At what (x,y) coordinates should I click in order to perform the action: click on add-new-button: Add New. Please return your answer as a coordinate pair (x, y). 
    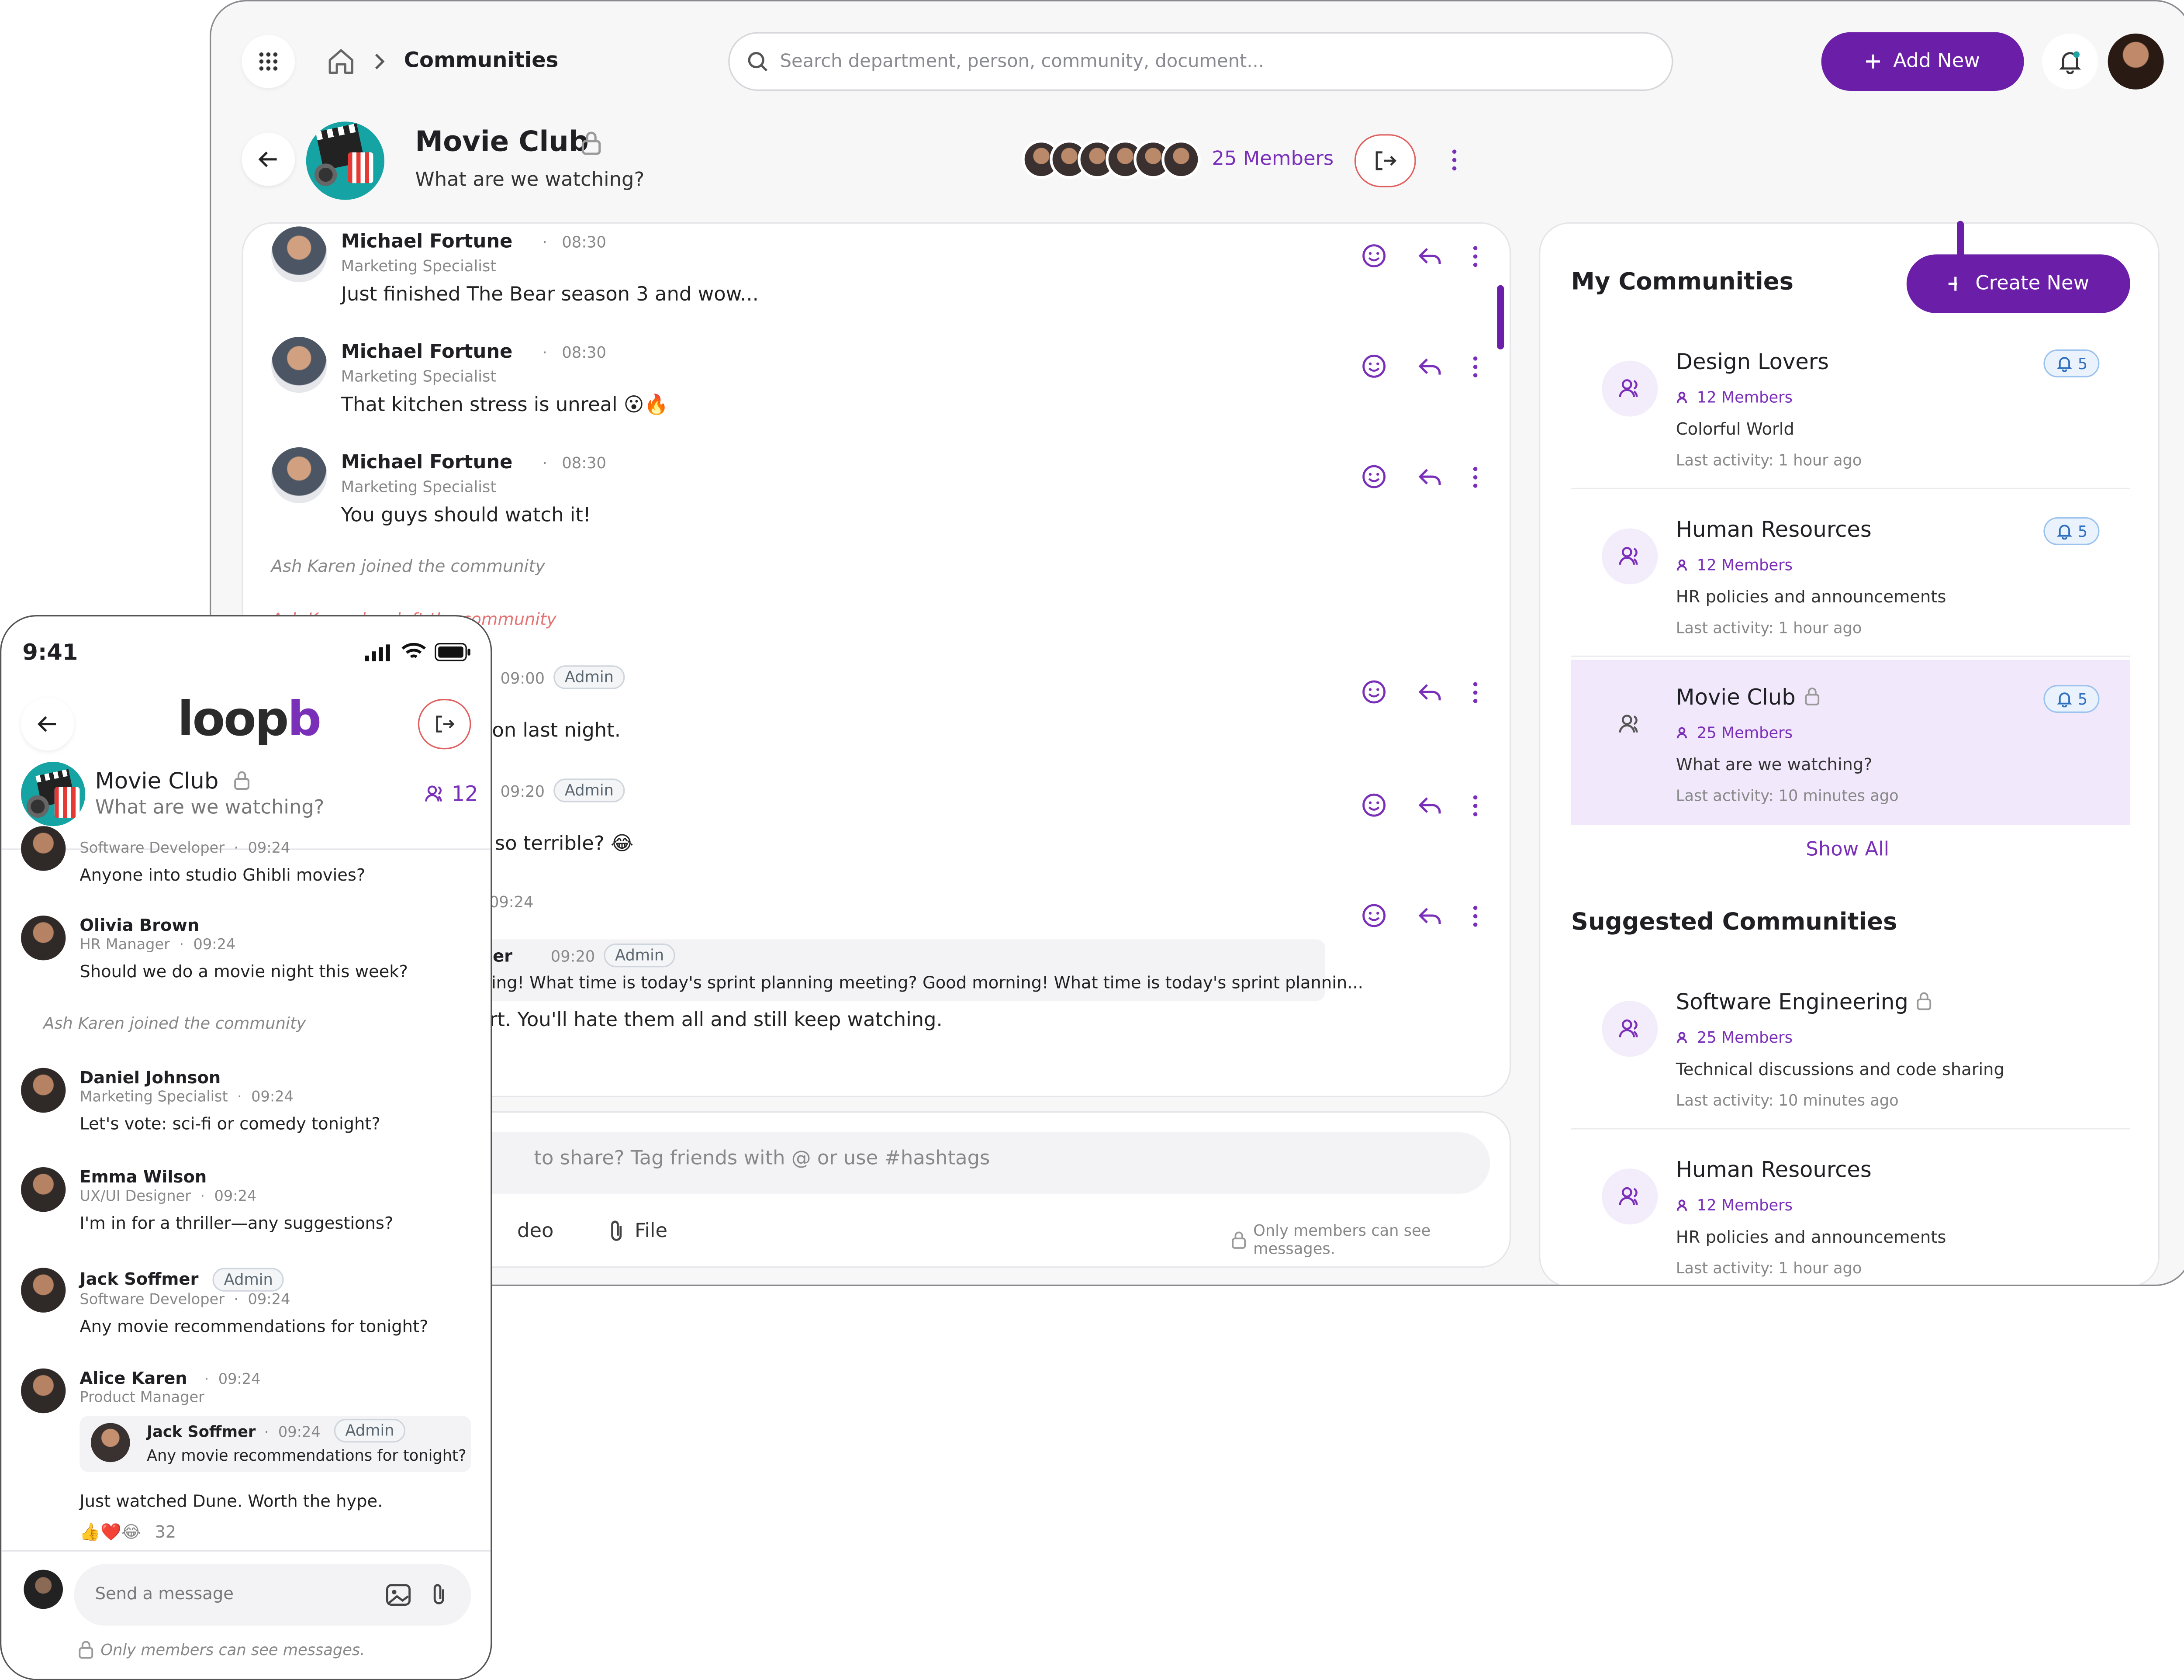
    Looking at the image, I should click on (1922, 61).